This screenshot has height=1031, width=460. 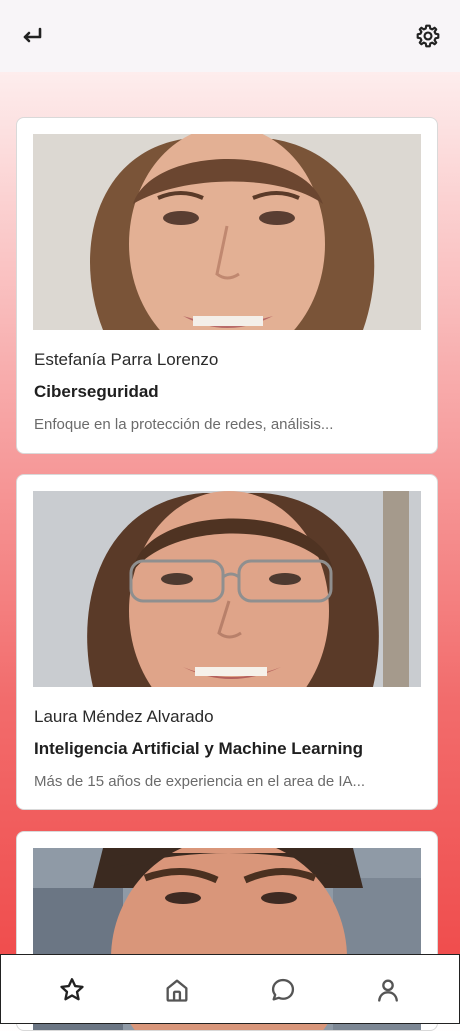 I want to click on user-icon, so click(x=388, y=990).